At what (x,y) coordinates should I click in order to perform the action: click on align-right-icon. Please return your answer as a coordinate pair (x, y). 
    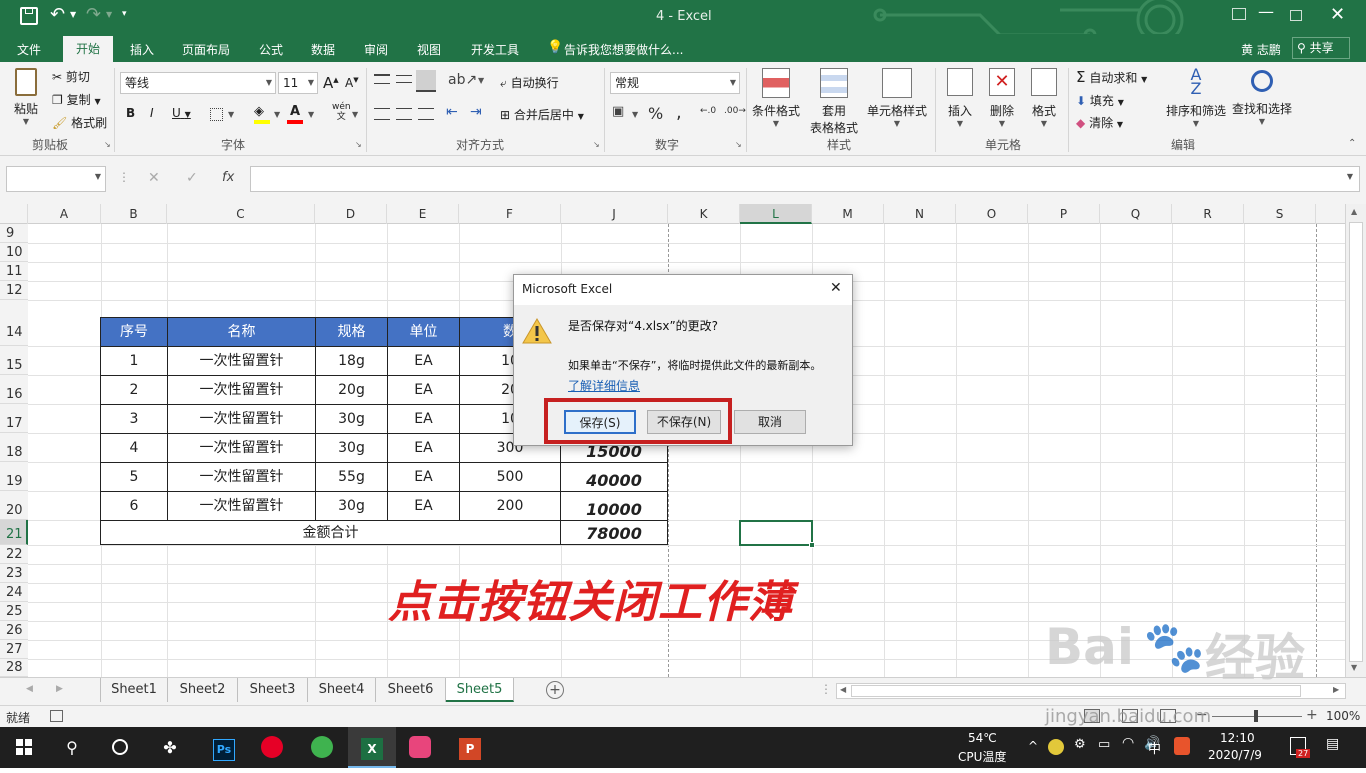
    Looking at the image, I should click on (426, 114).